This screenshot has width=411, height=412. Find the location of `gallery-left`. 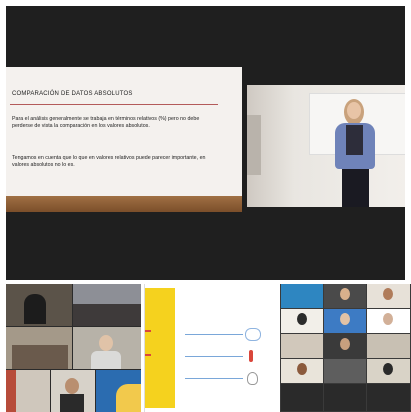

gallery-left is located at coordinates (73, 348).